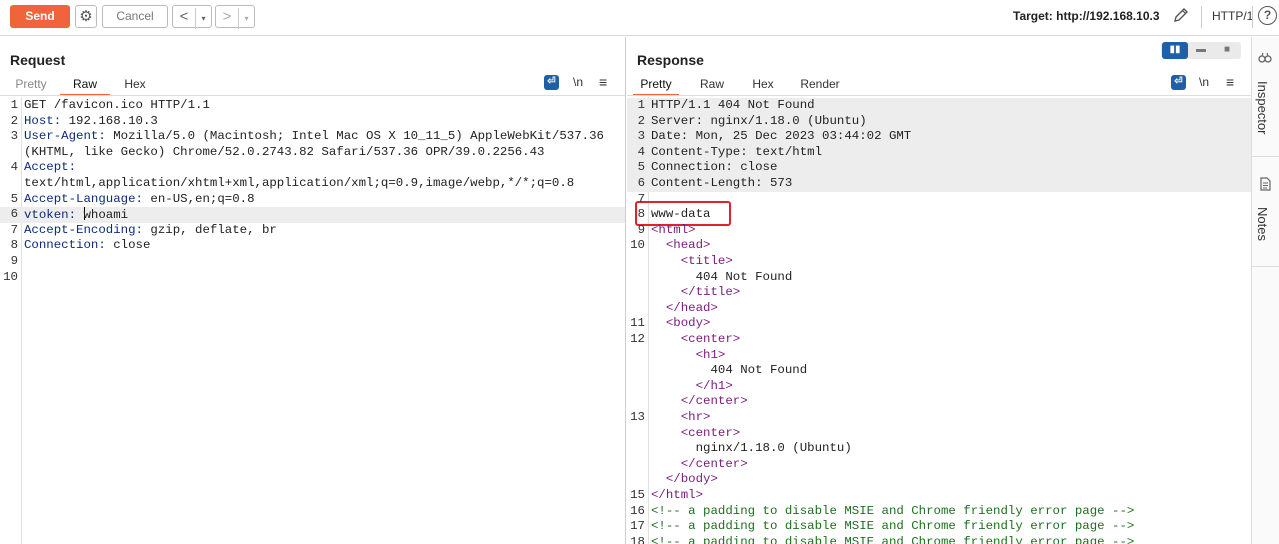  Describe the element at coordinates (939, 480) in the screenshot. I see `code-line: </body>` at that location.